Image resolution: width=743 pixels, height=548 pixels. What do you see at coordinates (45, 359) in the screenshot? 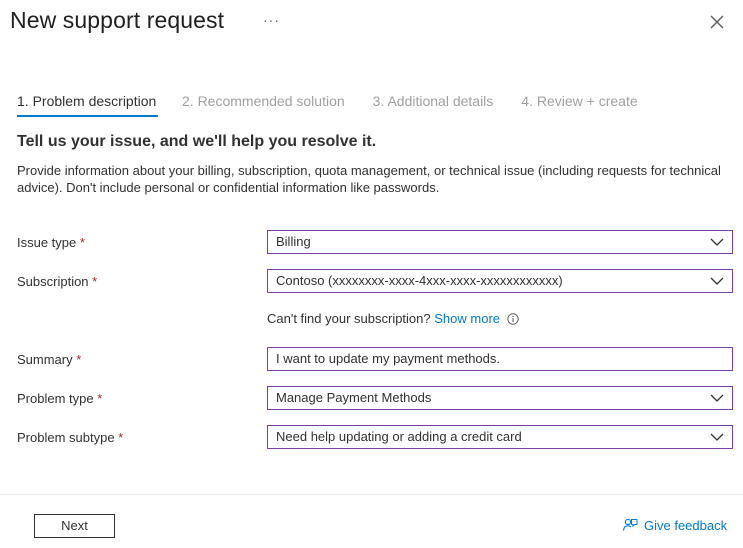
I see `summary-label-text: Summary` at bounding box center [45, 359].